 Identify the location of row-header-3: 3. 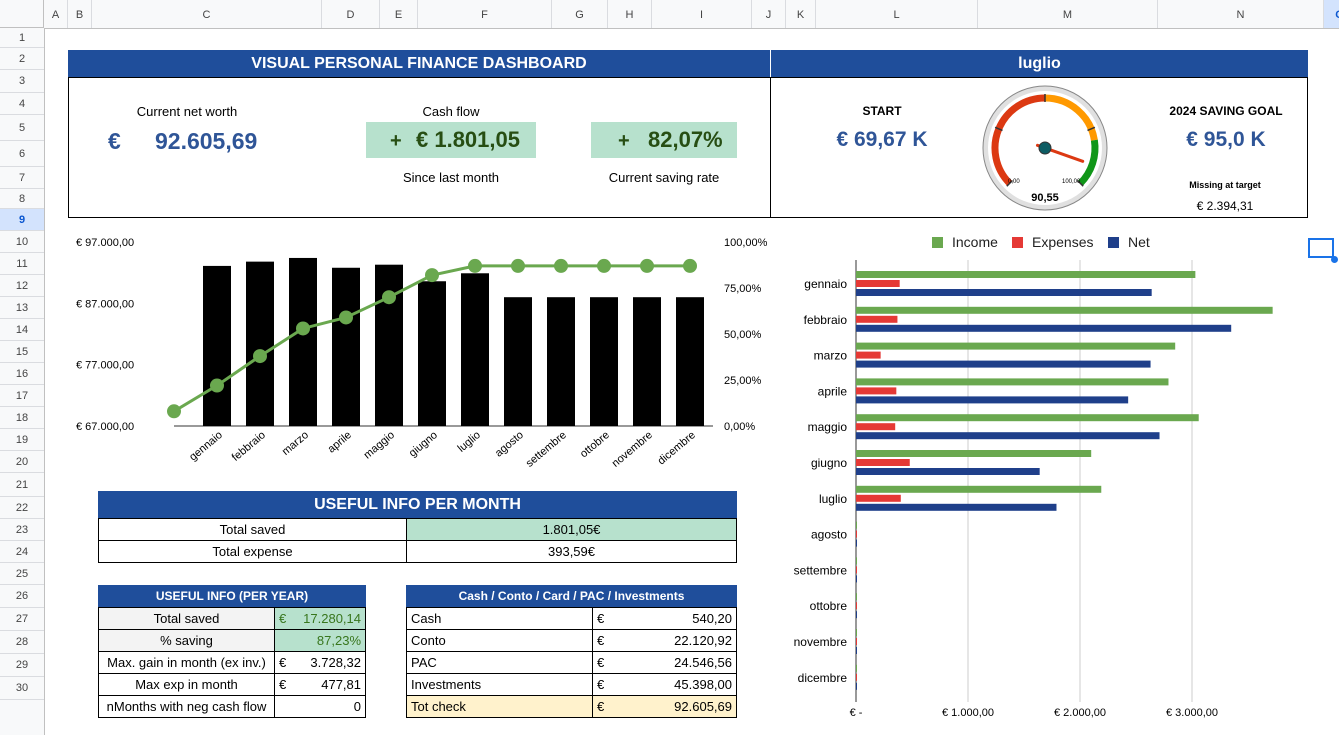
(22, 81).